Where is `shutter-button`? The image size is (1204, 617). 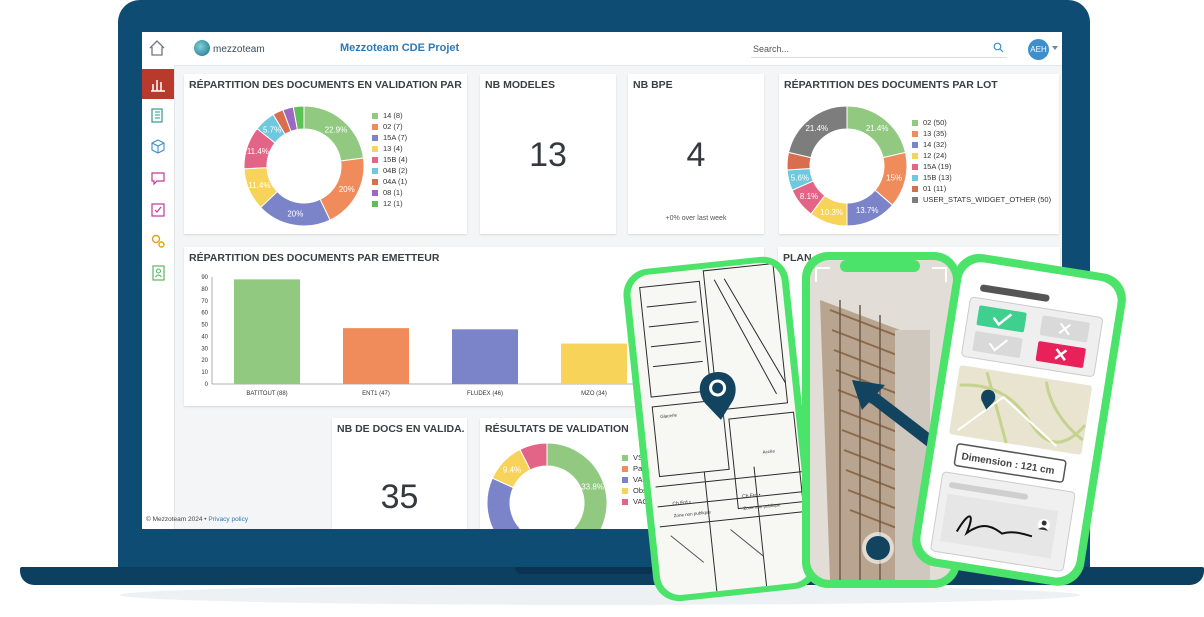
shutter-button is located at coordinates (878, 548).